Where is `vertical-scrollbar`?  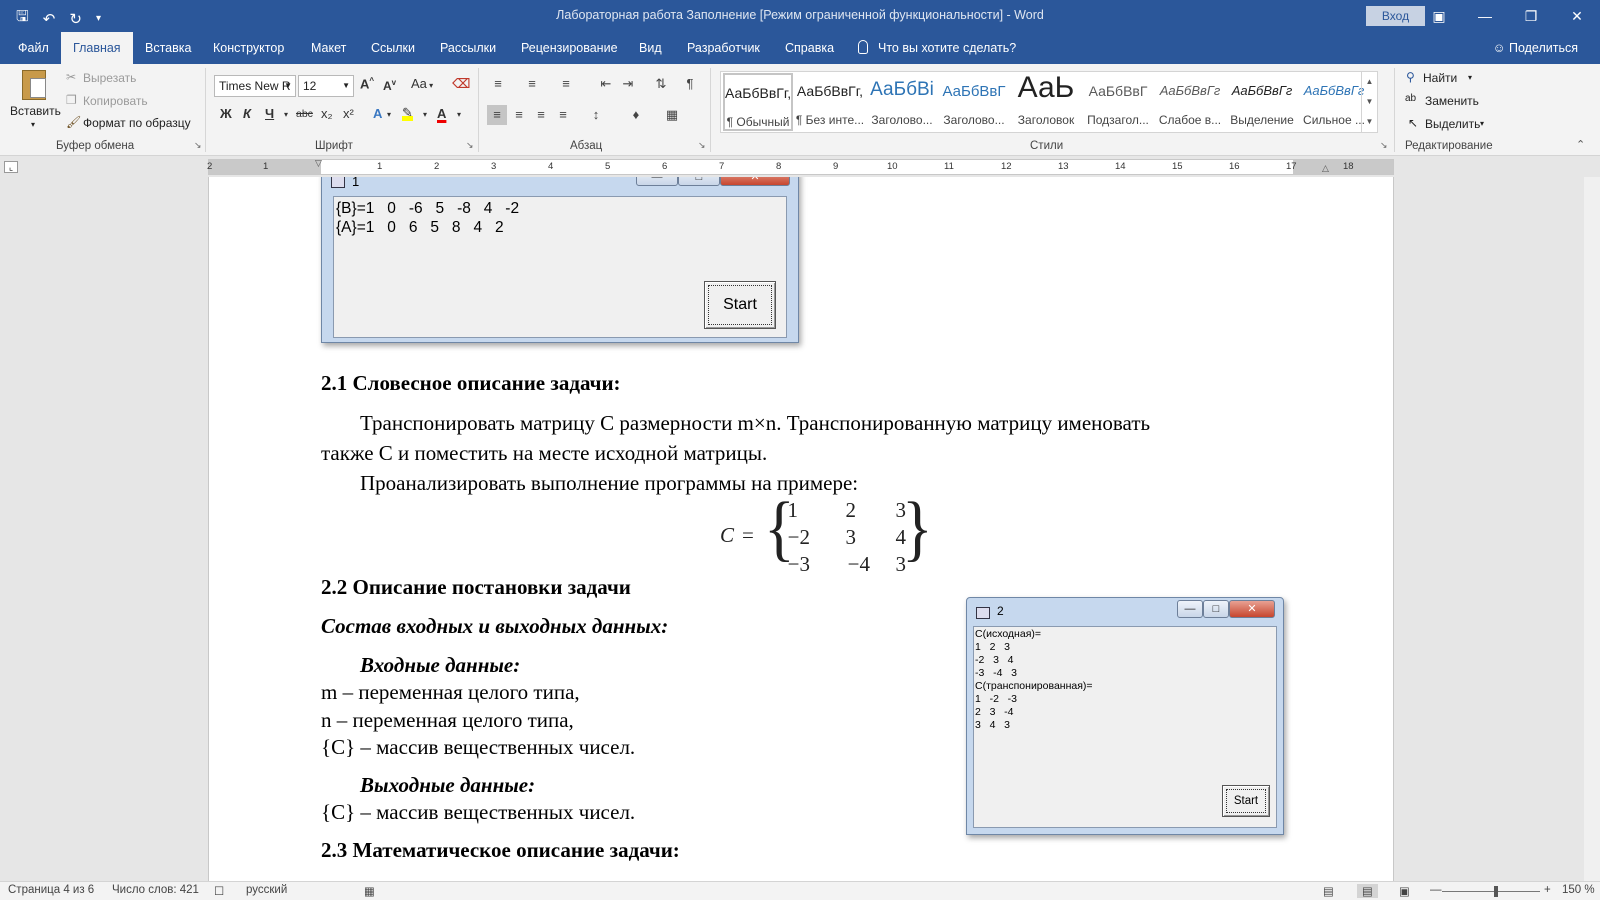 vertical-scrollbar is located at coordinates (1592, 529).